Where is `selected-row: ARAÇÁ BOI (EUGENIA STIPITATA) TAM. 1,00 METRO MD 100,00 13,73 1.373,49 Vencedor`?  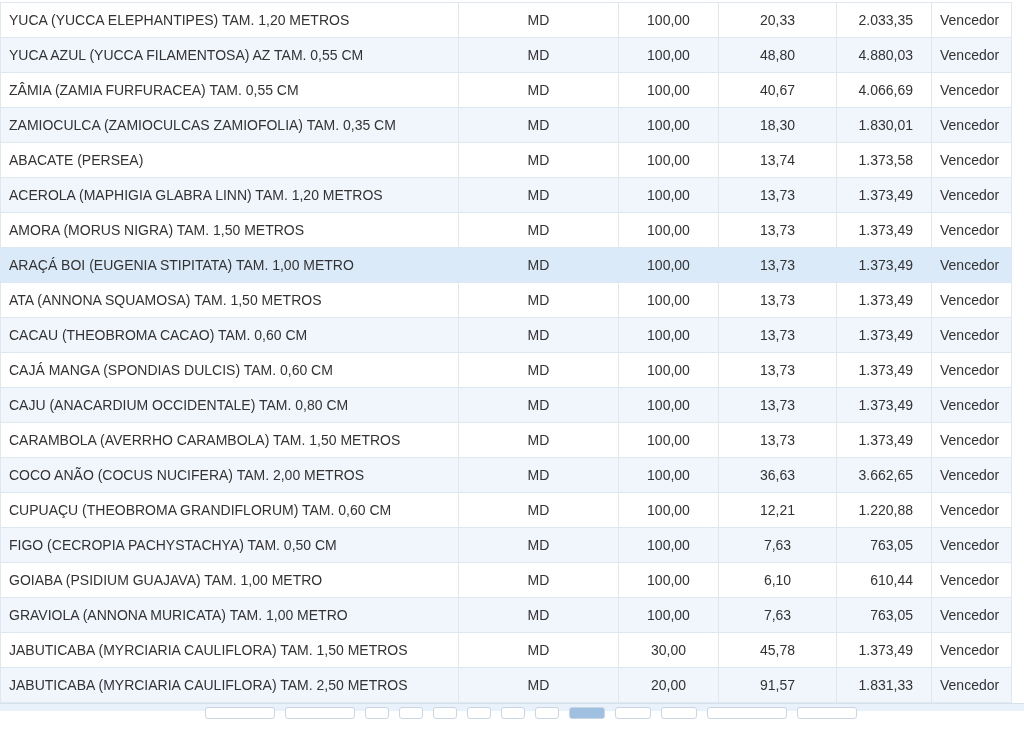 selected-row: ARAÇÁ BOI (EUGENIA STIPITATA) TAM. 1,00 METRO MD 100,00 13,73 1.373,49 Vencedor is located at coordinates (506, 265).